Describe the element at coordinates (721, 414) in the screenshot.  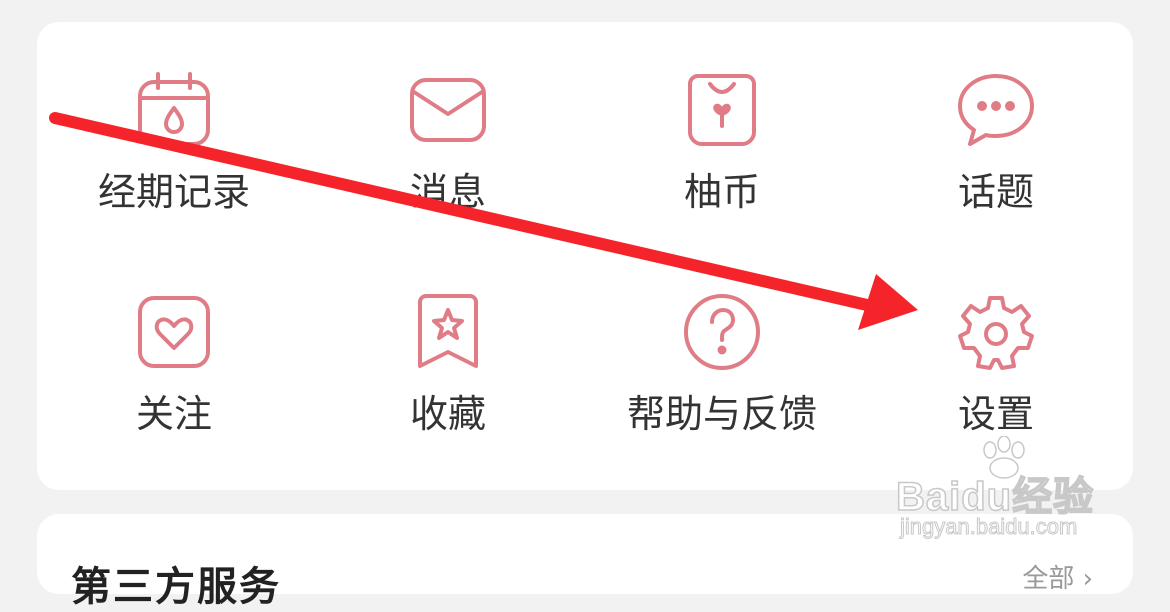
I see `menu-item-label: 帮助与反馈` at that location.